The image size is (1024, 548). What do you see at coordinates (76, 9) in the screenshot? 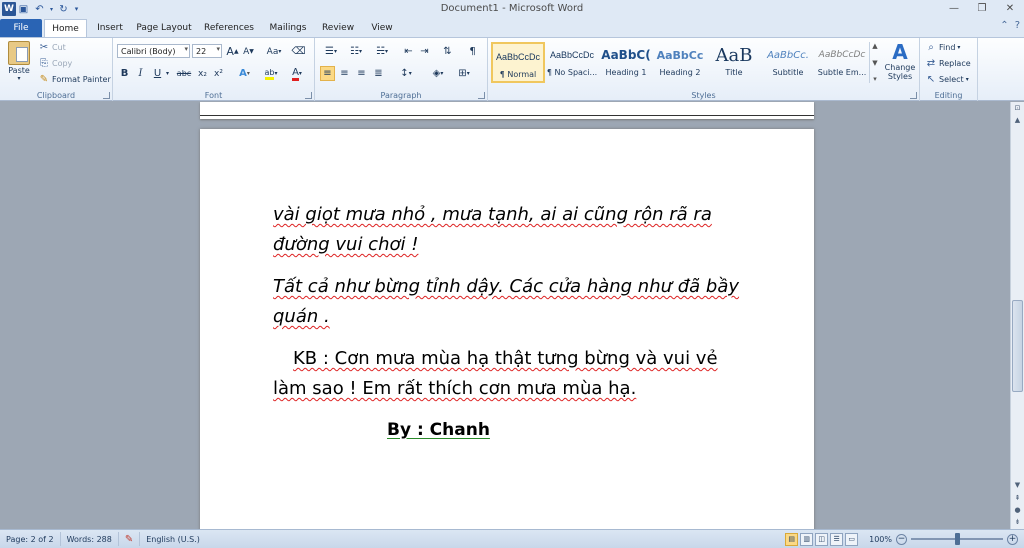
I see `customize-qat-icon: ▾` at bounding box center [76, 9].